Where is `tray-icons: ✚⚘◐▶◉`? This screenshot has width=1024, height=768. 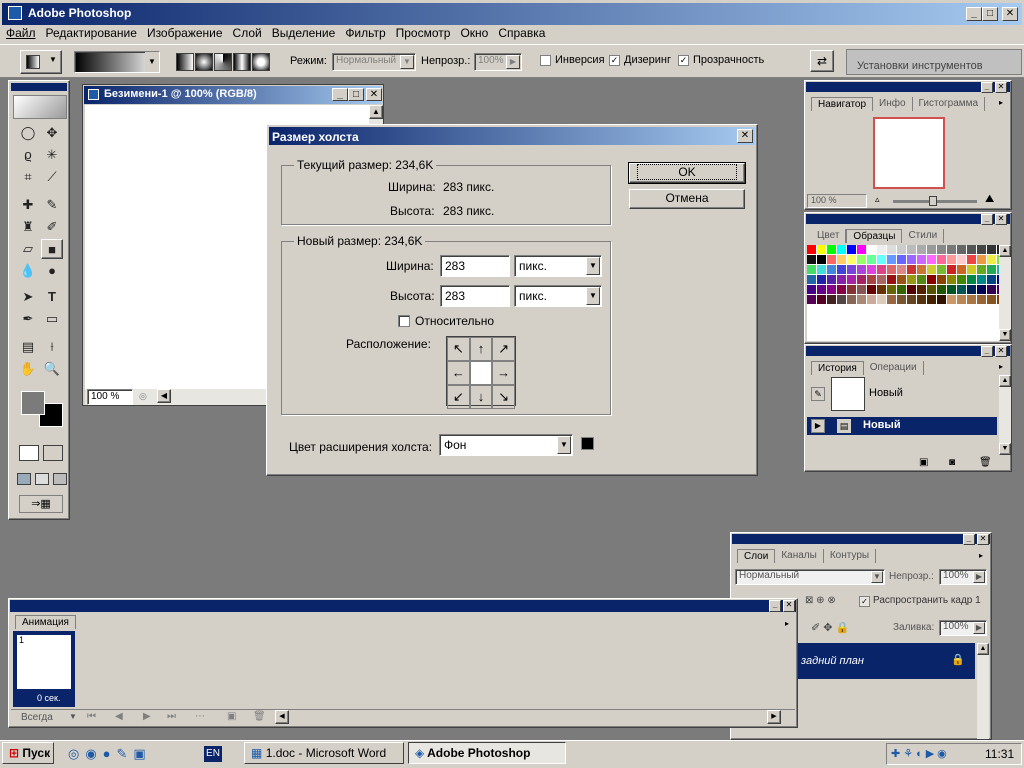
tray-icons: ✚⚘◐▶◉ is located at coordinates (920, 753).